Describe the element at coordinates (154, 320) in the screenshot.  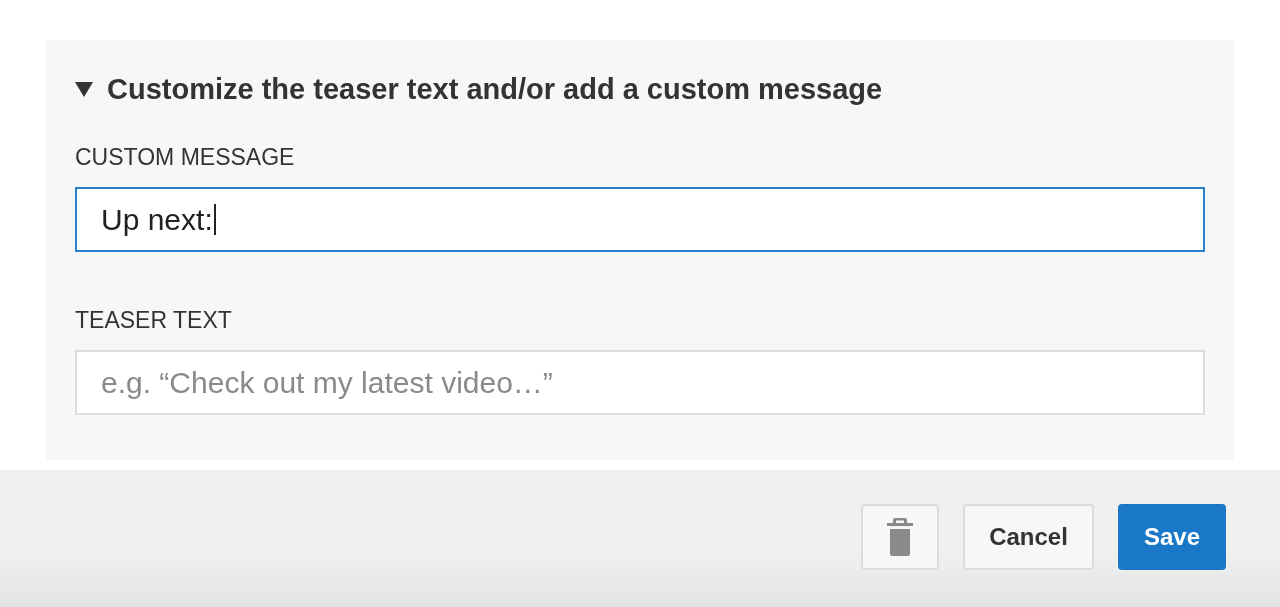
I see `field-label: TEASER TEXT` at that location.